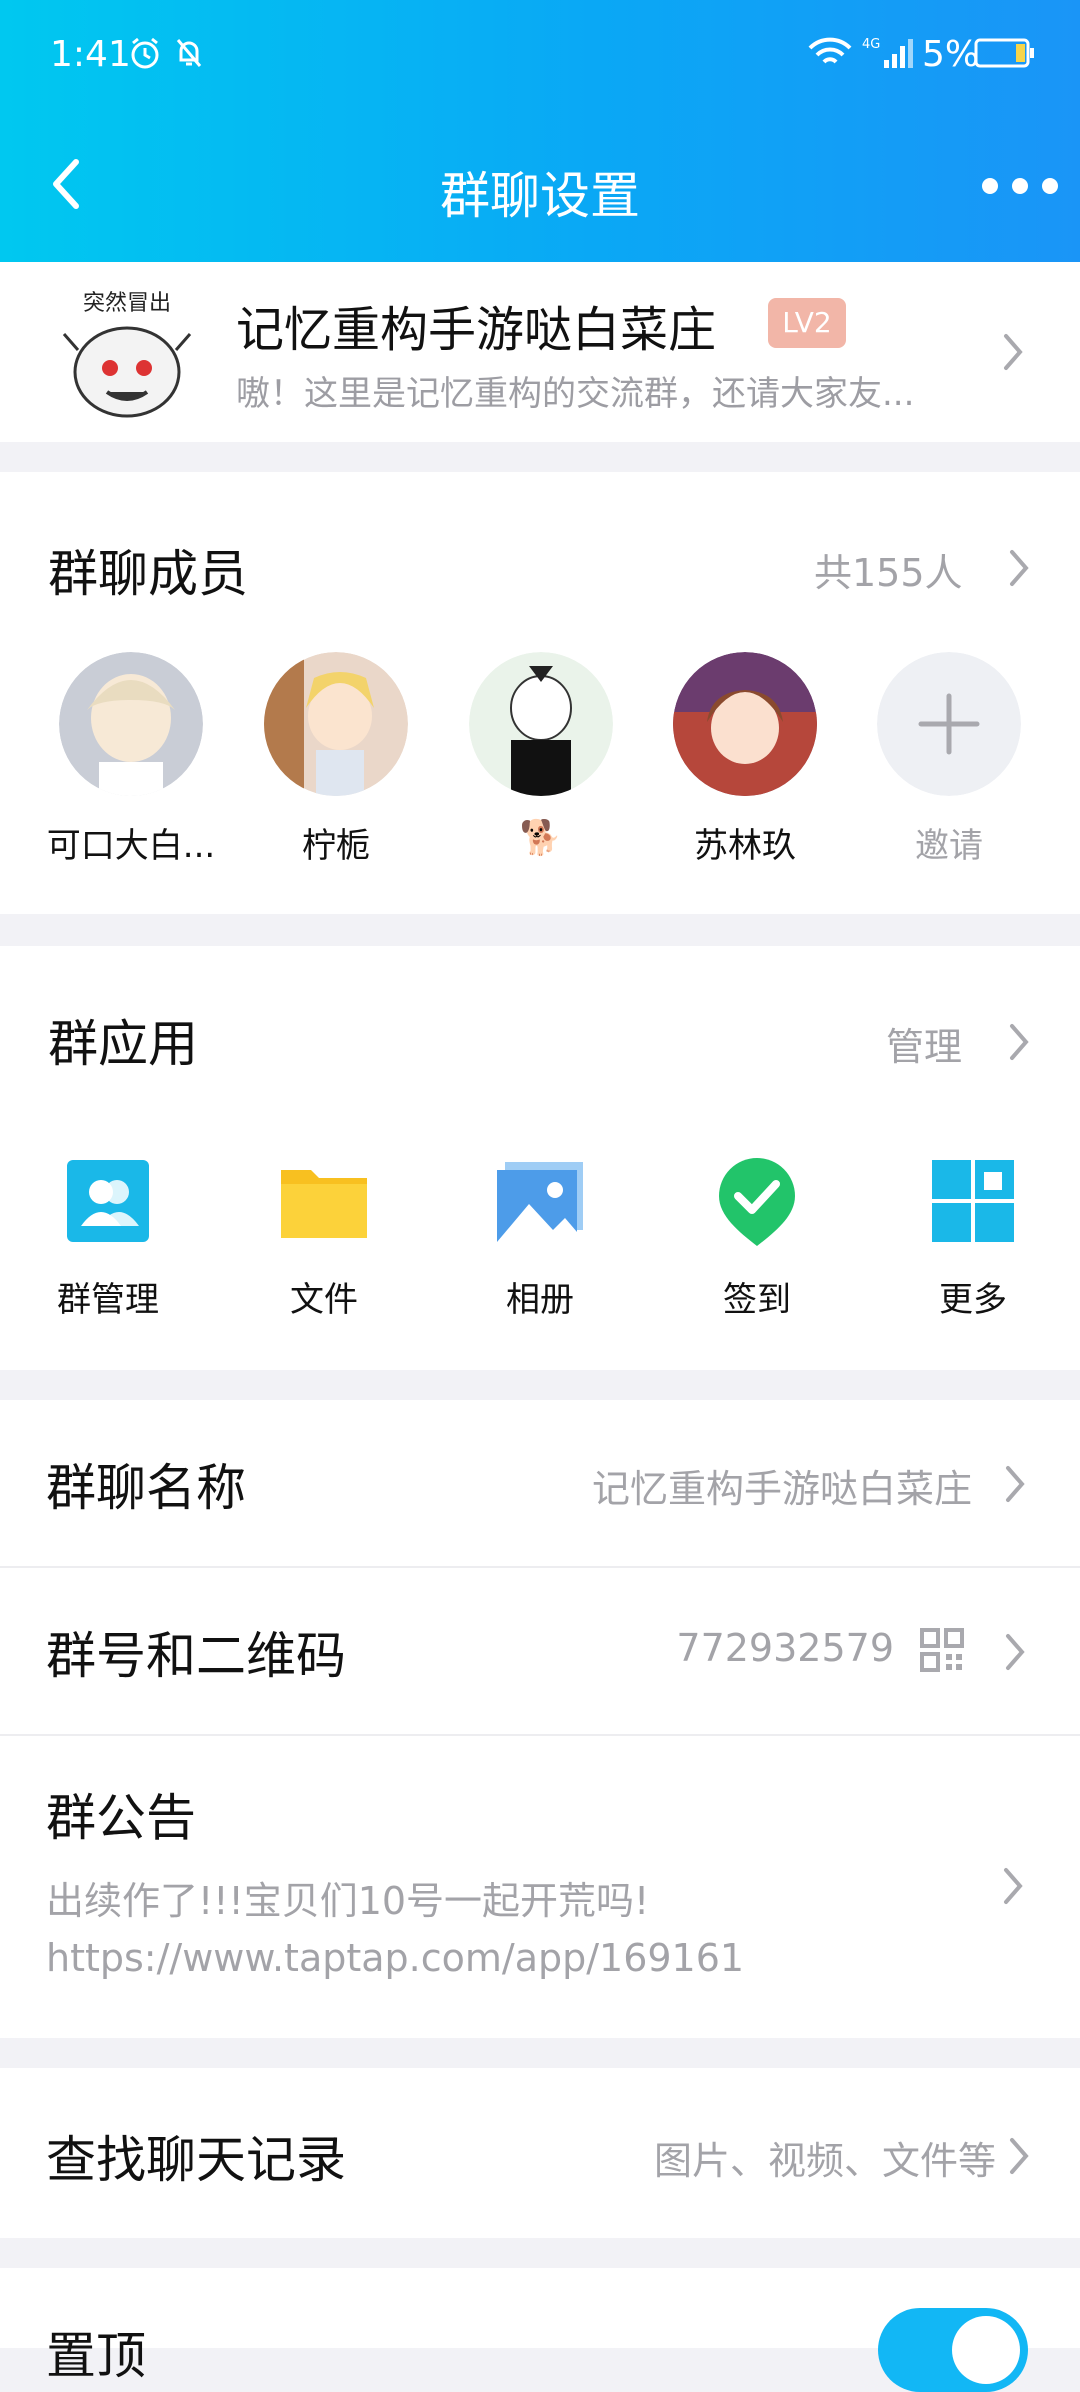 This screenshot has height=2392, width=1080. I want to click on app-label: 文件, so click(324, 1300).